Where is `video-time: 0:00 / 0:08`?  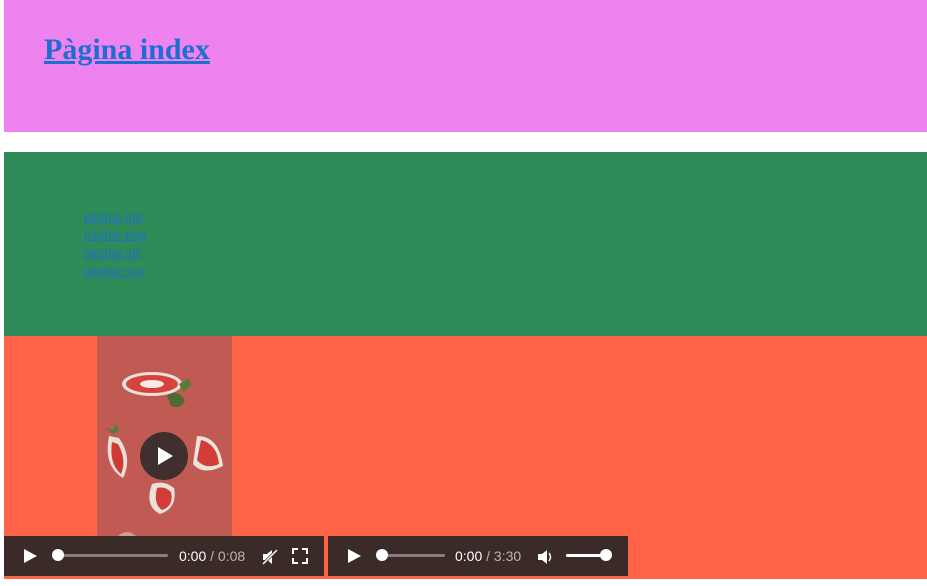
video-time: 0:00 / 0:08 is located at coordinates (212, 556).